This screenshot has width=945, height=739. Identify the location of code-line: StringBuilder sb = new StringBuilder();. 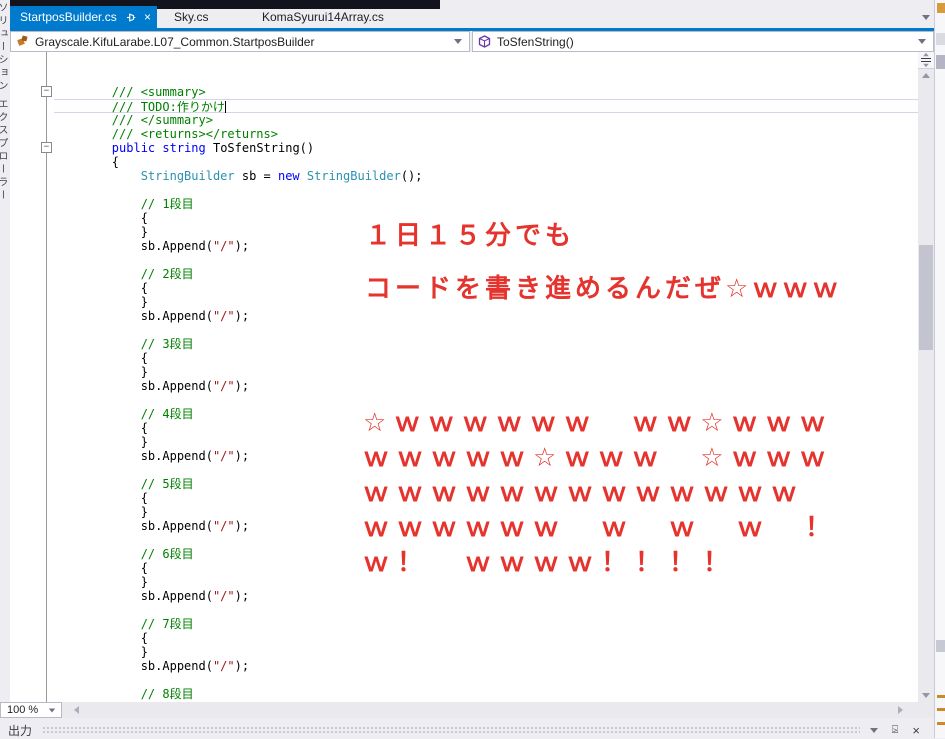
(281, 176).